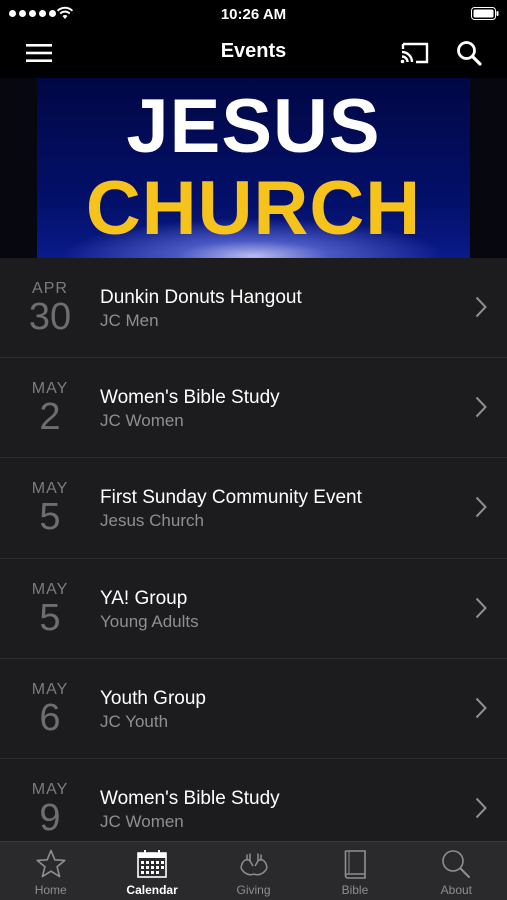 This screenshot has height=900, width=507. I want to click on tab-label: About, so click(456, 890).